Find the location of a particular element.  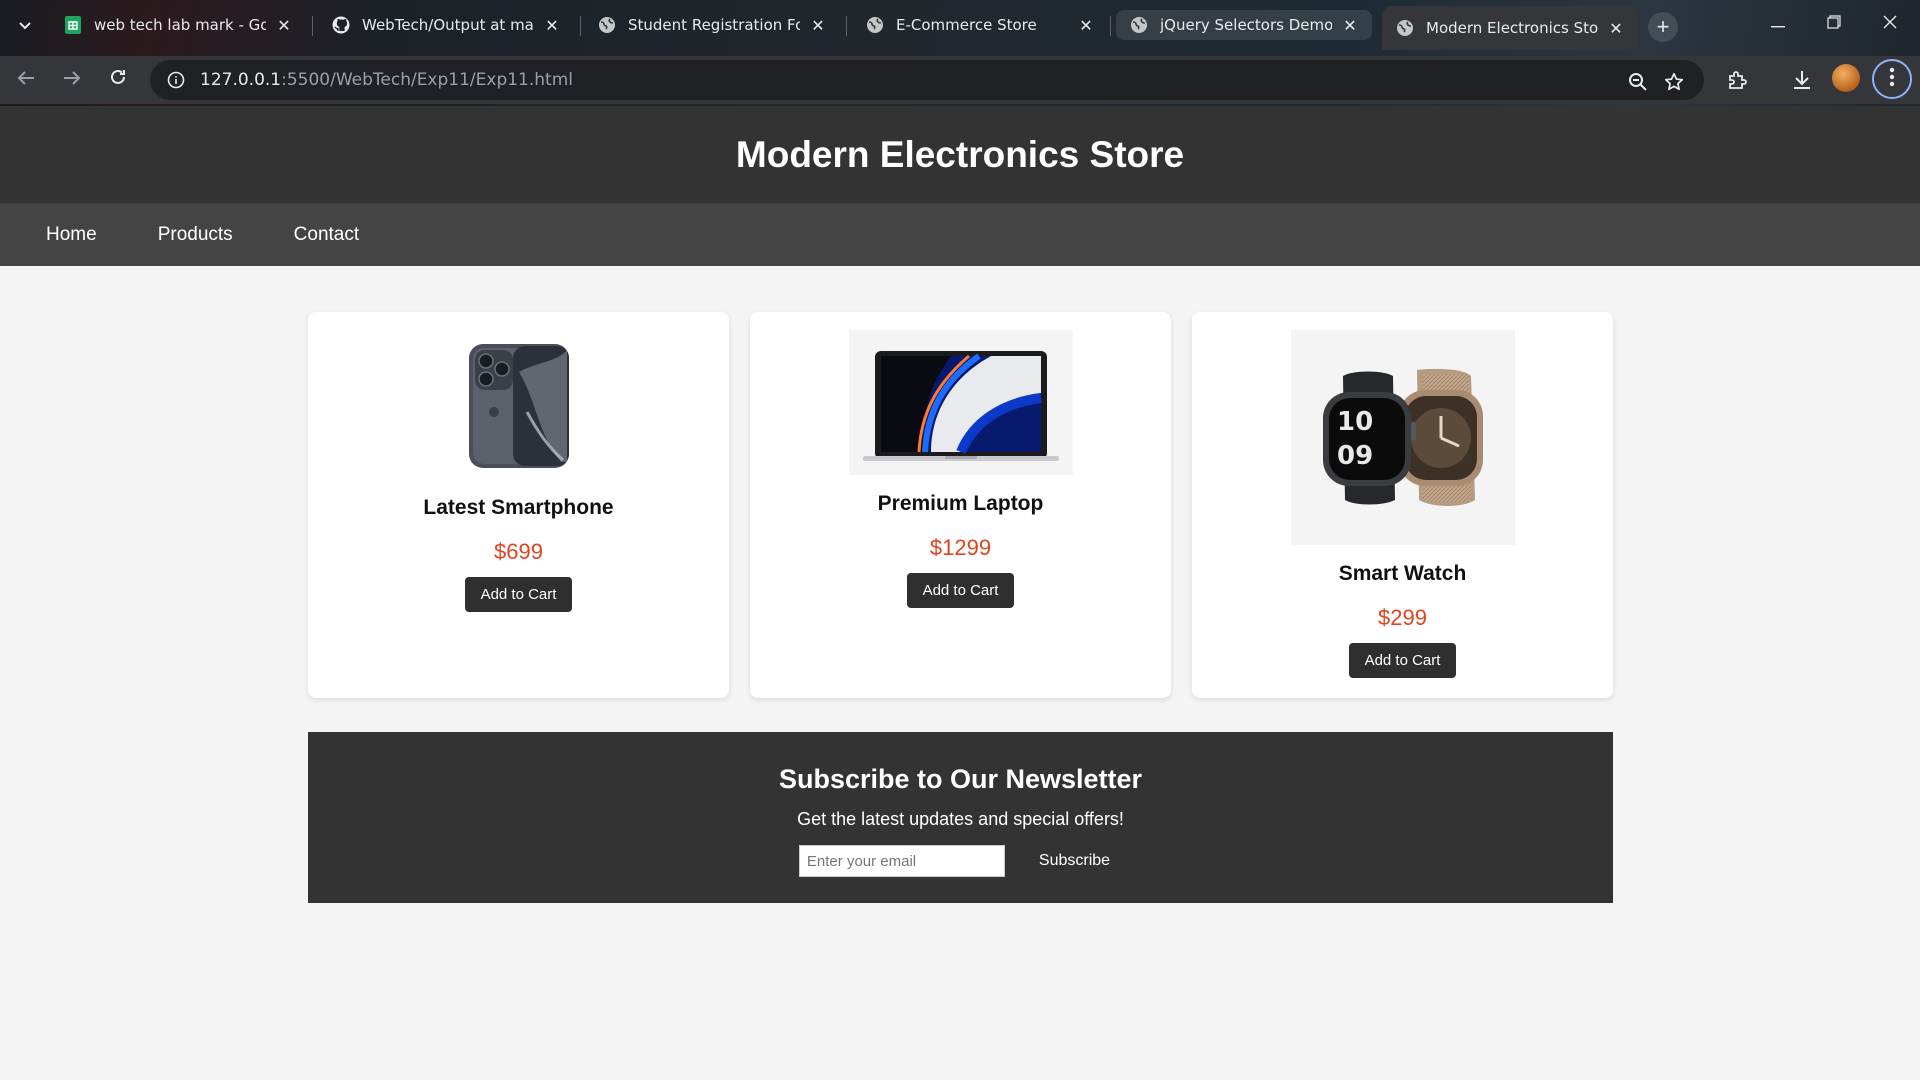

tab-student-registration: Student Registration Form ✕ is located at coordinates (712, 25).